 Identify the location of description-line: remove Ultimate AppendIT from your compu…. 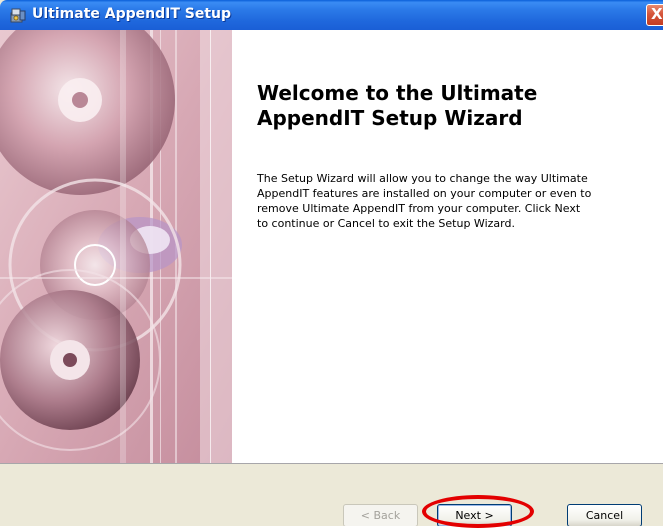
(419, 208).